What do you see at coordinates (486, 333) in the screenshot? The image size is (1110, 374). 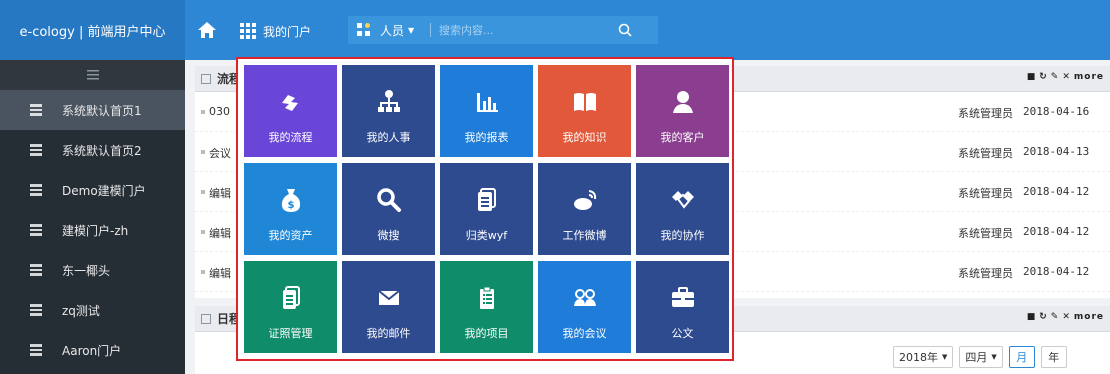 I see `tile-label: 我的项目` at bounding box center [486, 333].